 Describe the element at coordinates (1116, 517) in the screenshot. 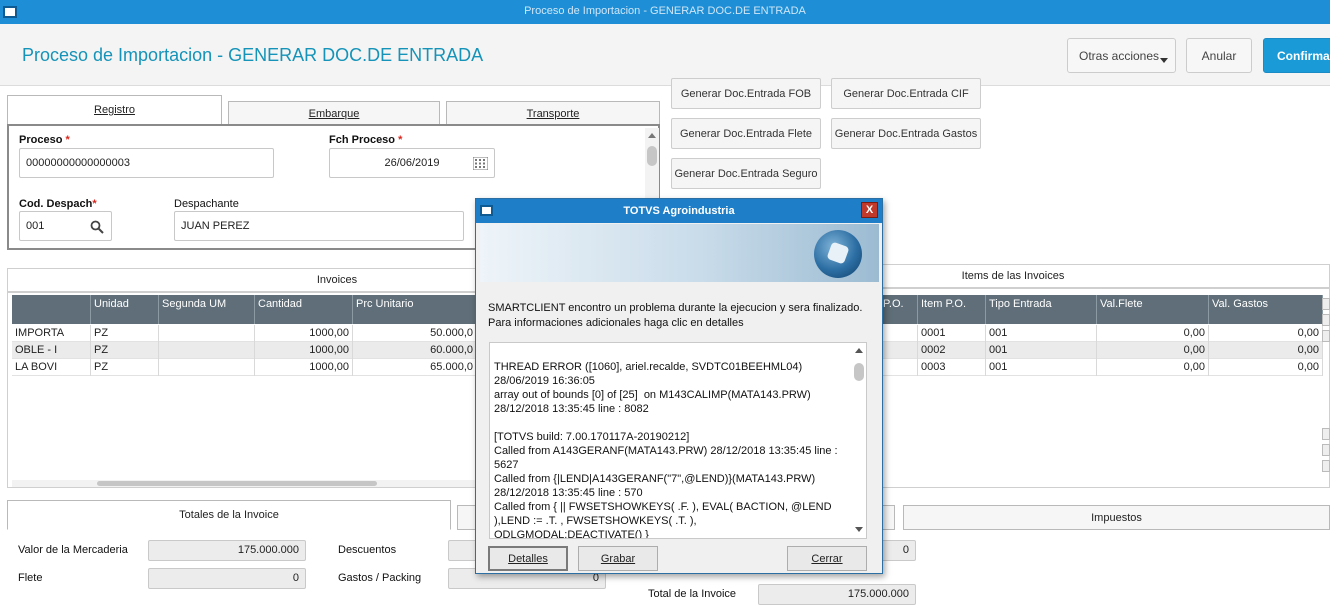

I see `tab-impuestos: Impuestos` at that location.